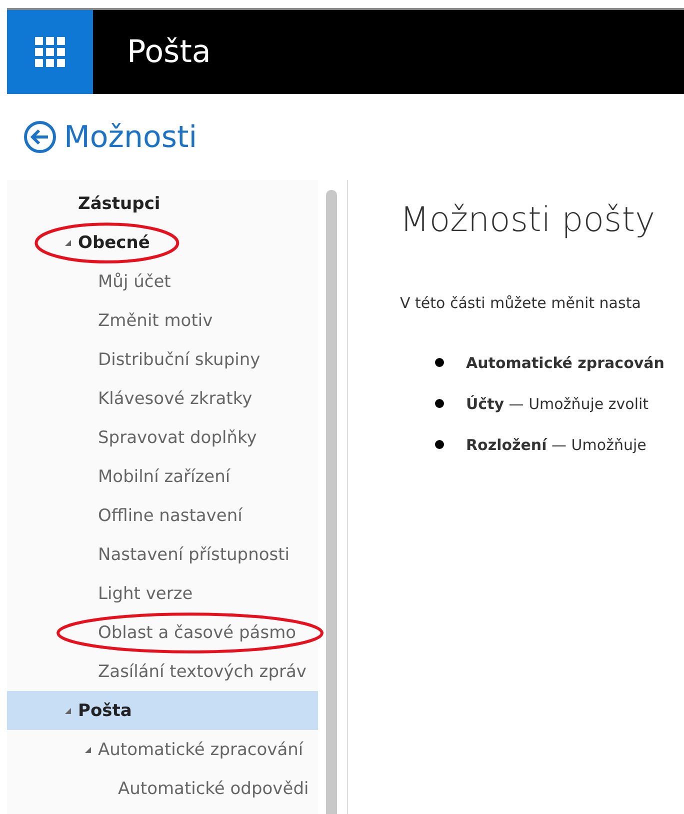  Describe the element at coordinates (162, 515) in the screenshot. I see `nav-item: Offline nastavení` at that location.